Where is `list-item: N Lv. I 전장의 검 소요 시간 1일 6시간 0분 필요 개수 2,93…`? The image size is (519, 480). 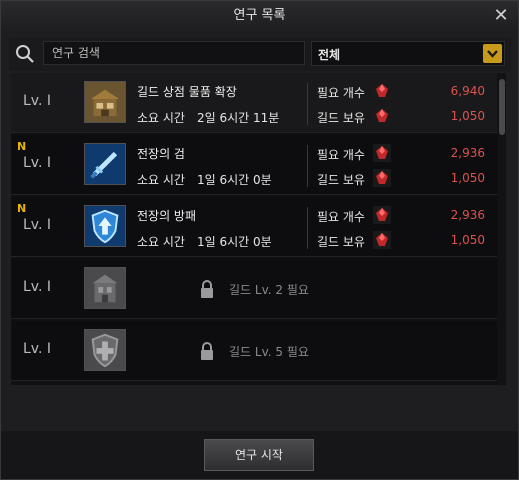
list-item: N Lv. I 전장의 검 소요 시간 1일 6시간 0분 필요 개수 2,93… is located at coordinates (254, 165).